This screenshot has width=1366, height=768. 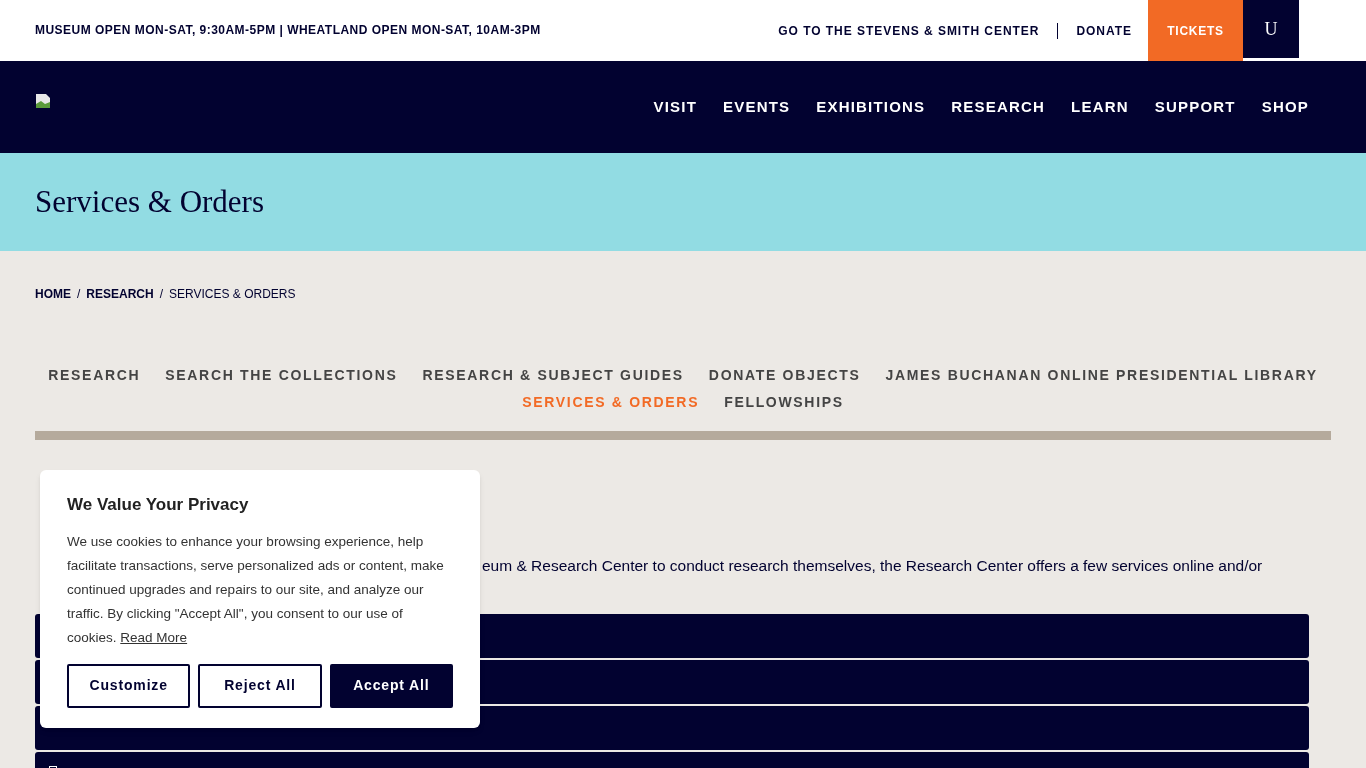 I want to click on dialog-title: We Value Your Privacy, so click(x=158, y=505).